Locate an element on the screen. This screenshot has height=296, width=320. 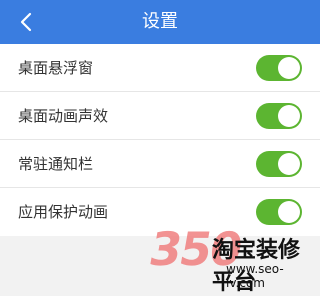
app-header: 设置 is located at coordinates (160, 22).